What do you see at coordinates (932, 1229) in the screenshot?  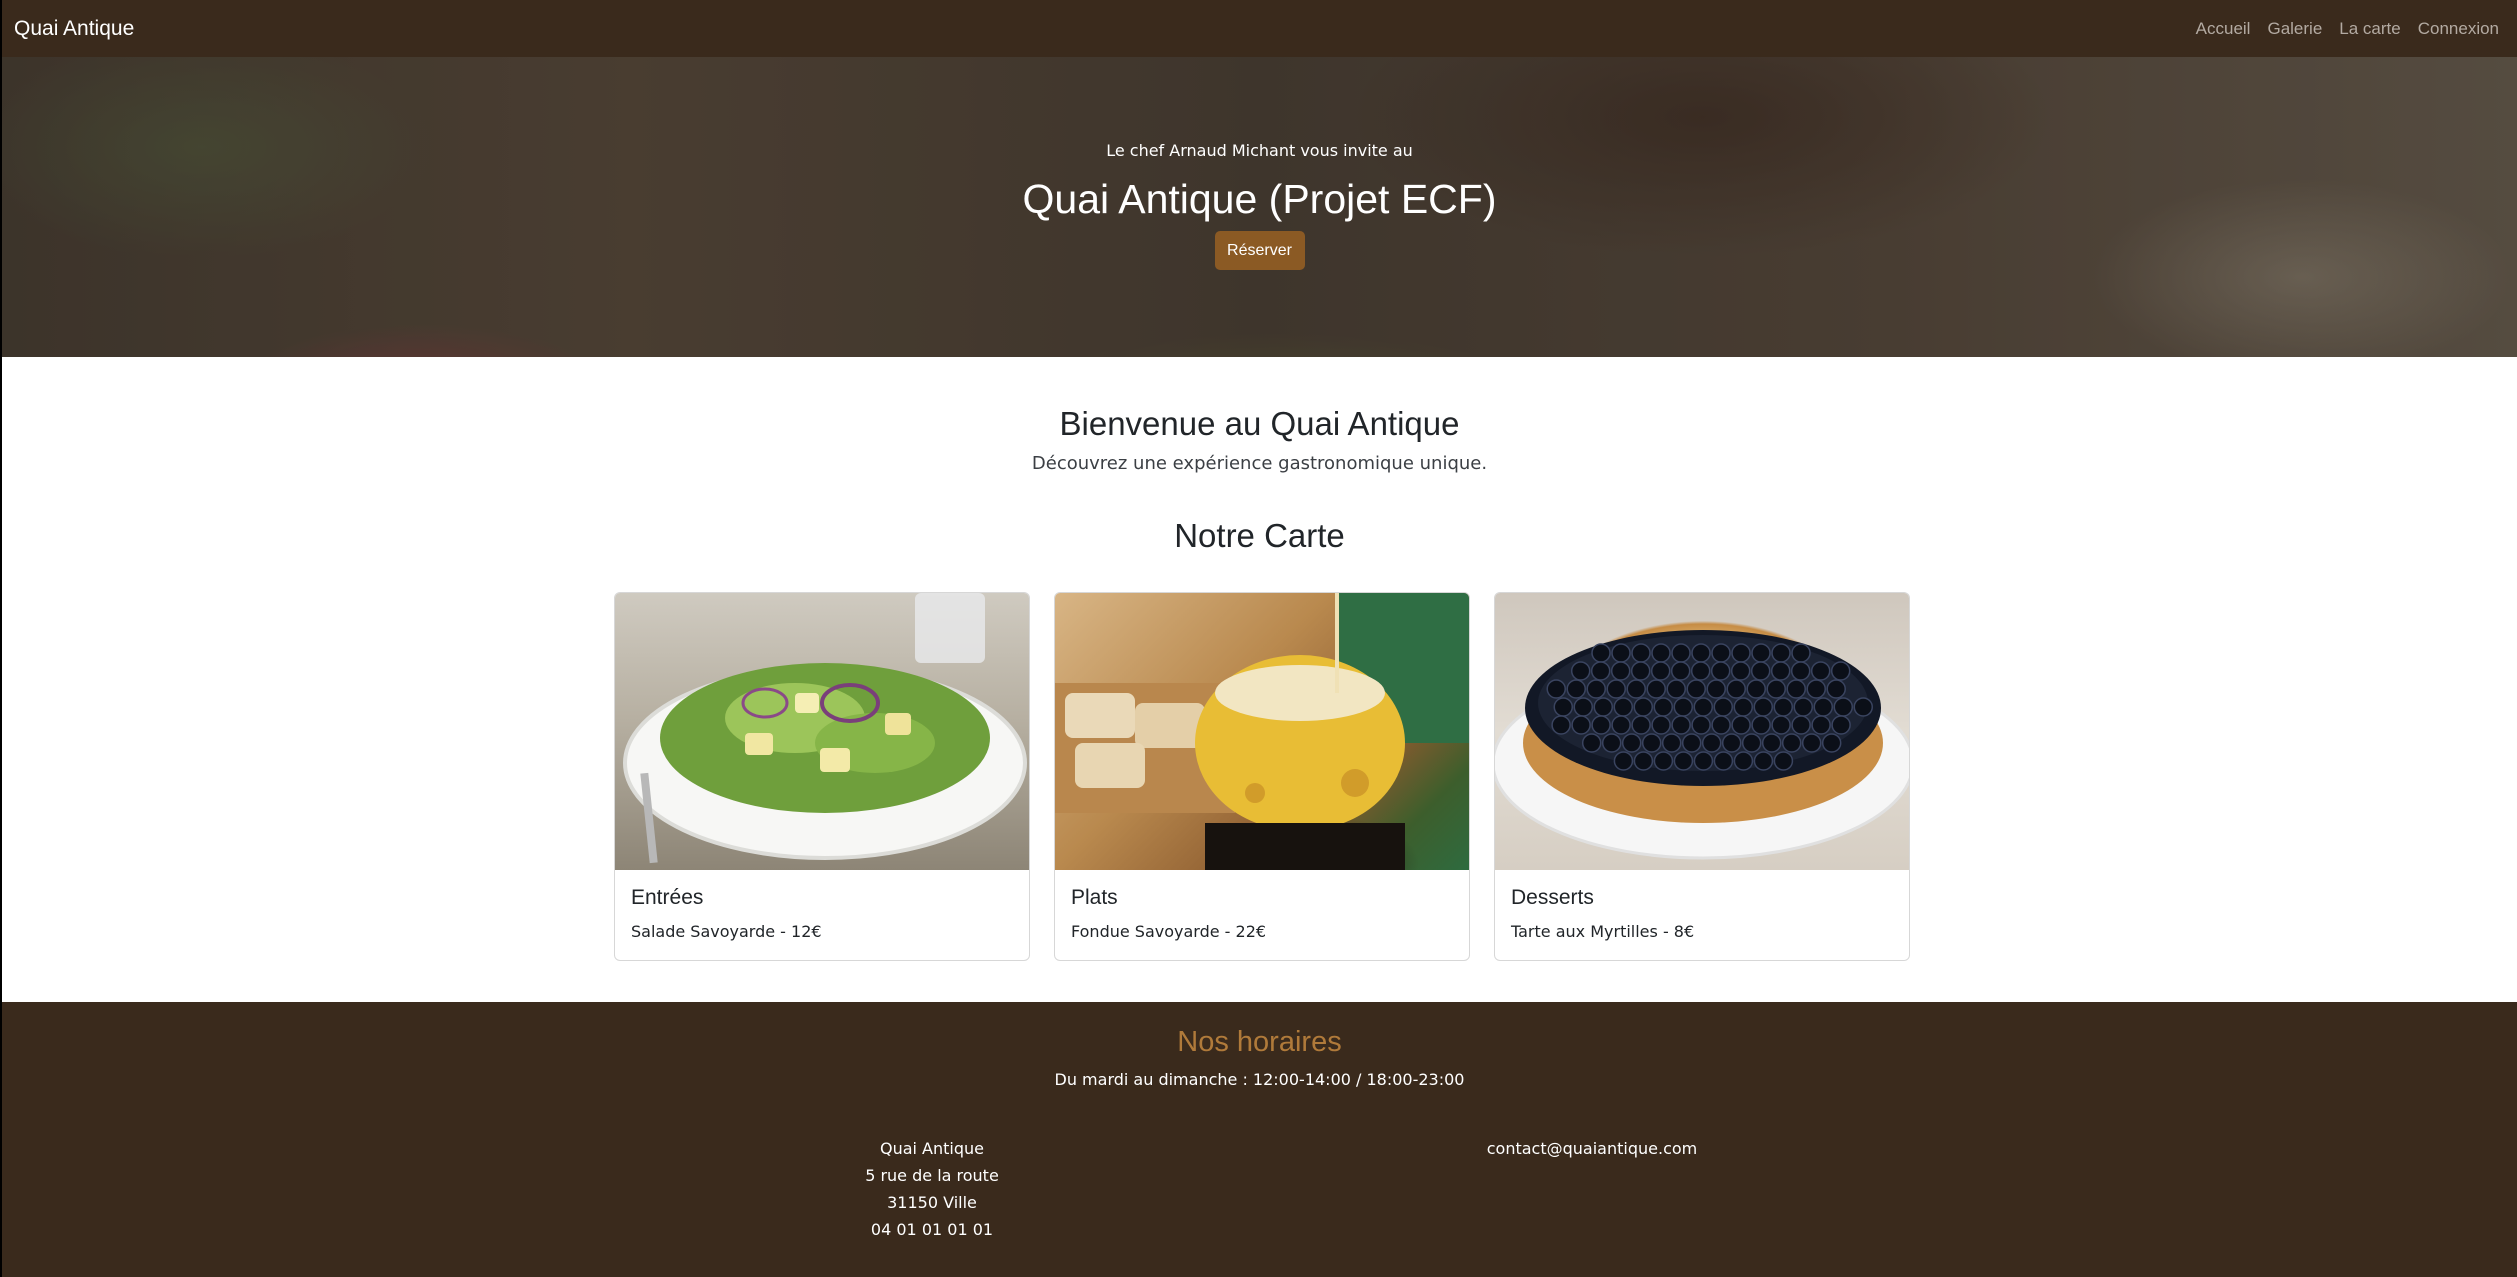 I see `address-phone: 04 01 01 01 01` at bounding box center [932, 1229].